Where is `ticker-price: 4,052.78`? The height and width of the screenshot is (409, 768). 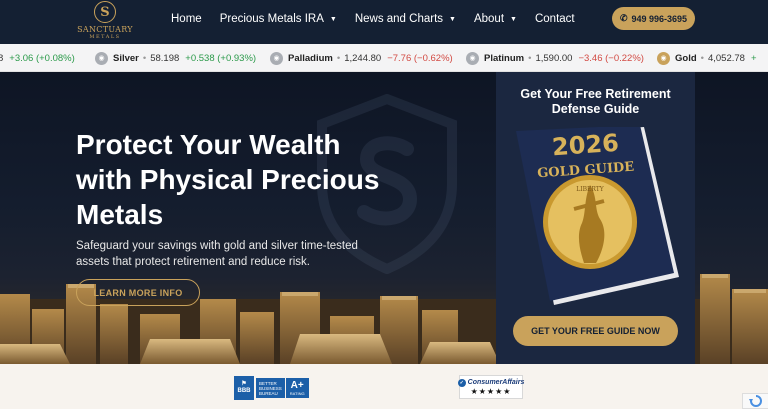 ticker-price: 4,052.78 is located at coordinates (726, 58).